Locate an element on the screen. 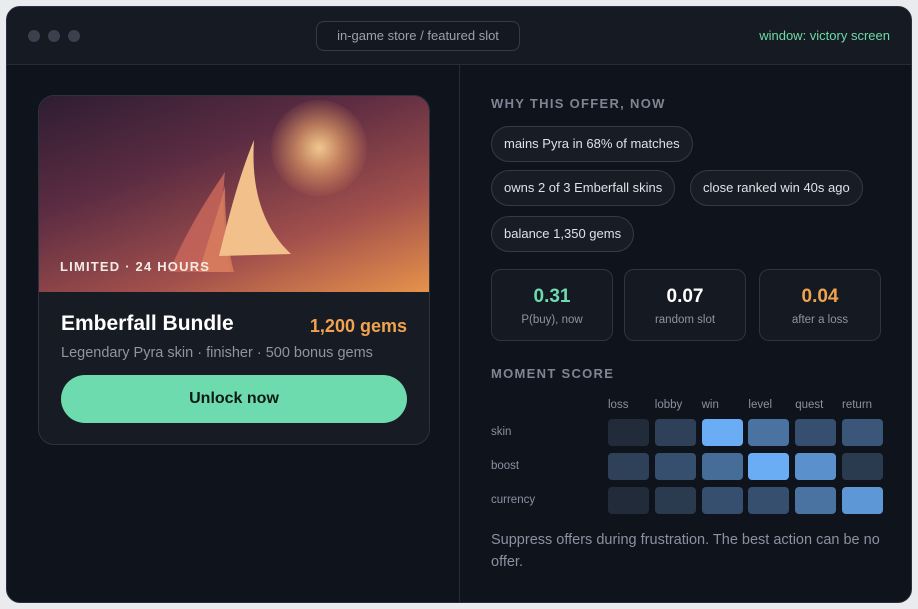 This screenshot has width=918, height=609. heatmap-row-label: skin is located at coordinates (501, 432).